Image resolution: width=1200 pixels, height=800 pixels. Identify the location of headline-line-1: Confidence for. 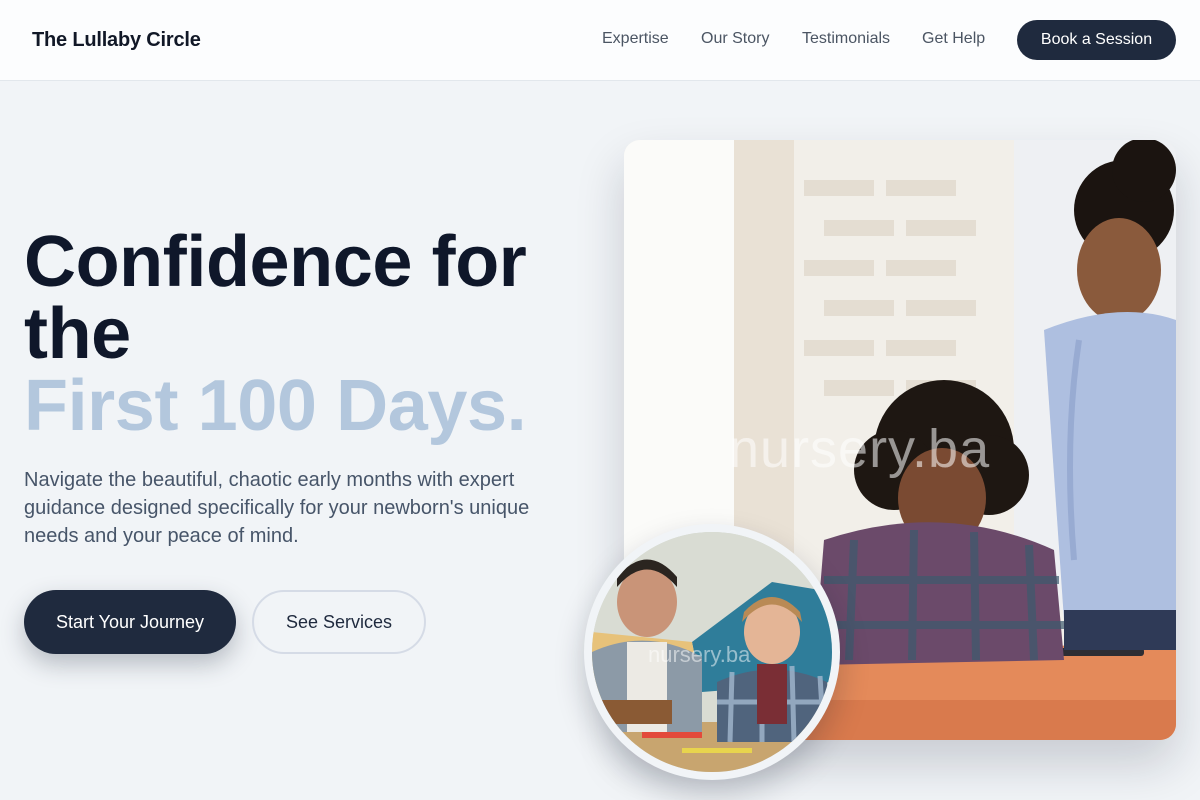
(275, 262).